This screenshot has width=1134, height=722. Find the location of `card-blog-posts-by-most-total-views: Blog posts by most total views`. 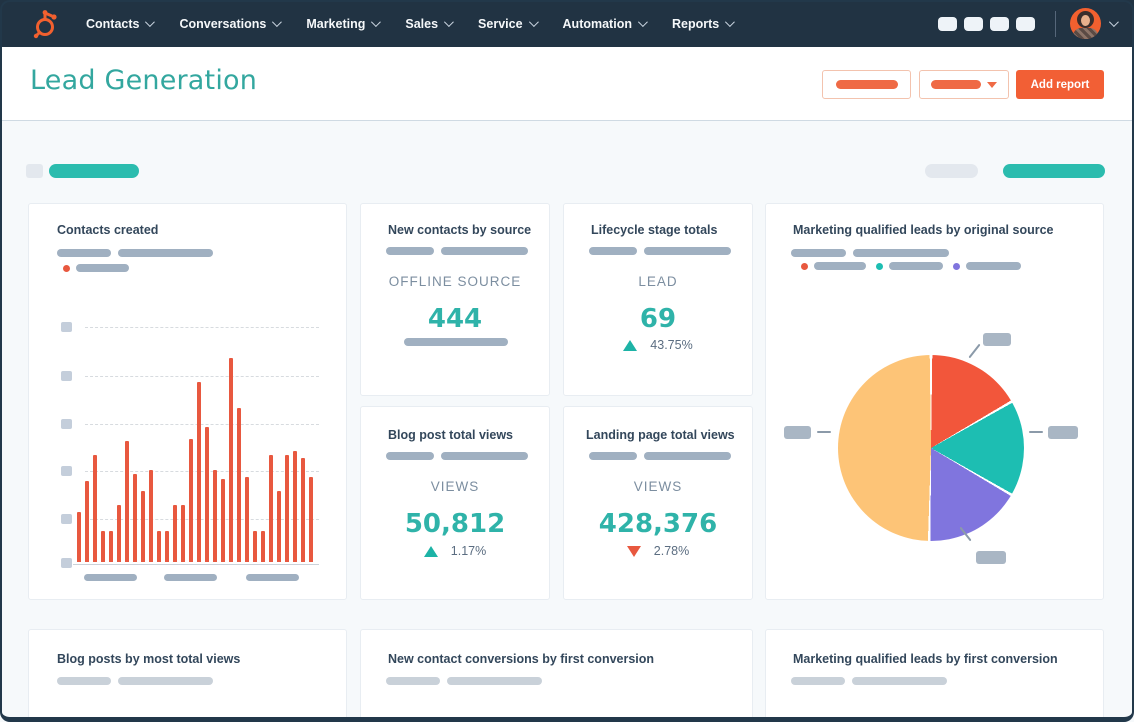

card-blog-posts-by-most-total-views: Blog posts by most total views is located at coordinates (187, 675).